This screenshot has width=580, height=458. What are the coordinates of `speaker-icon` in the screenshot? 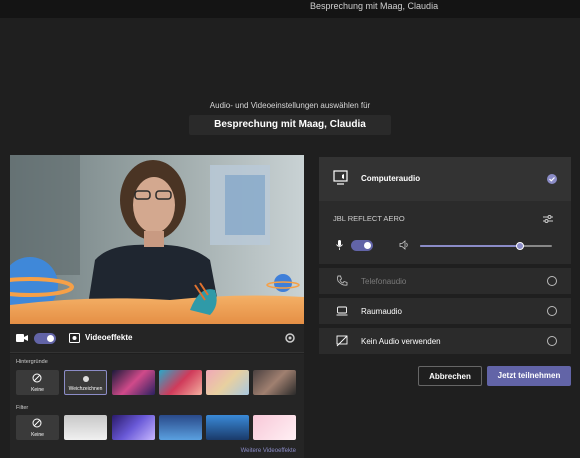 It's located at (403, 245).